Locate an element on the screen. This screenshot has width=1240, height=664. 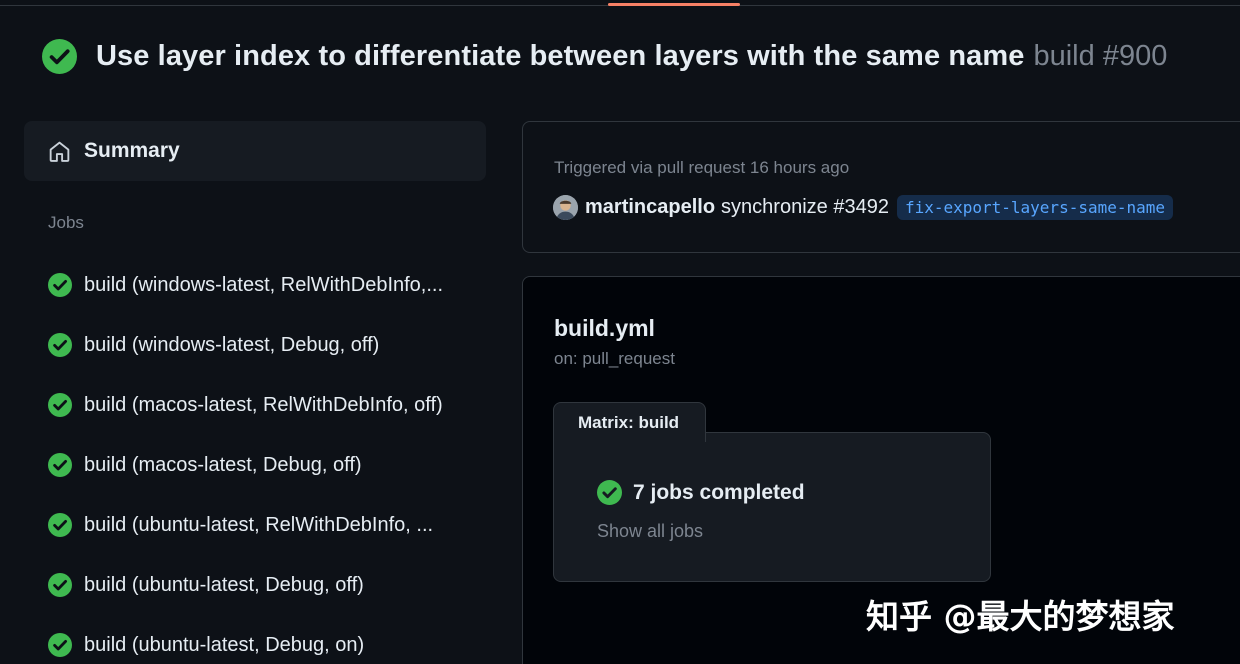
trigger-text: Triggered via pull request 16 hours ago is located at coordinates (702, 167).